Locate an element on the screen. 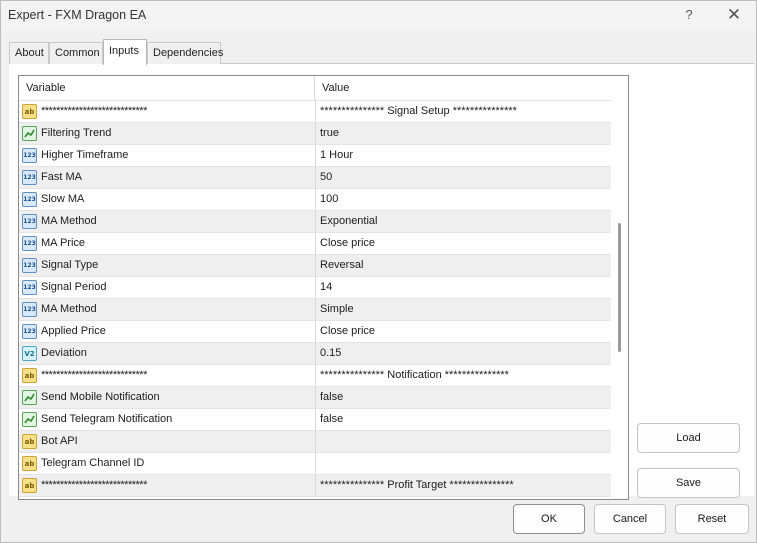 This screenshot has height=543, width=757. table-row: 123 Higher Timeframe 1 Hour is located at coordinates (315, 156).